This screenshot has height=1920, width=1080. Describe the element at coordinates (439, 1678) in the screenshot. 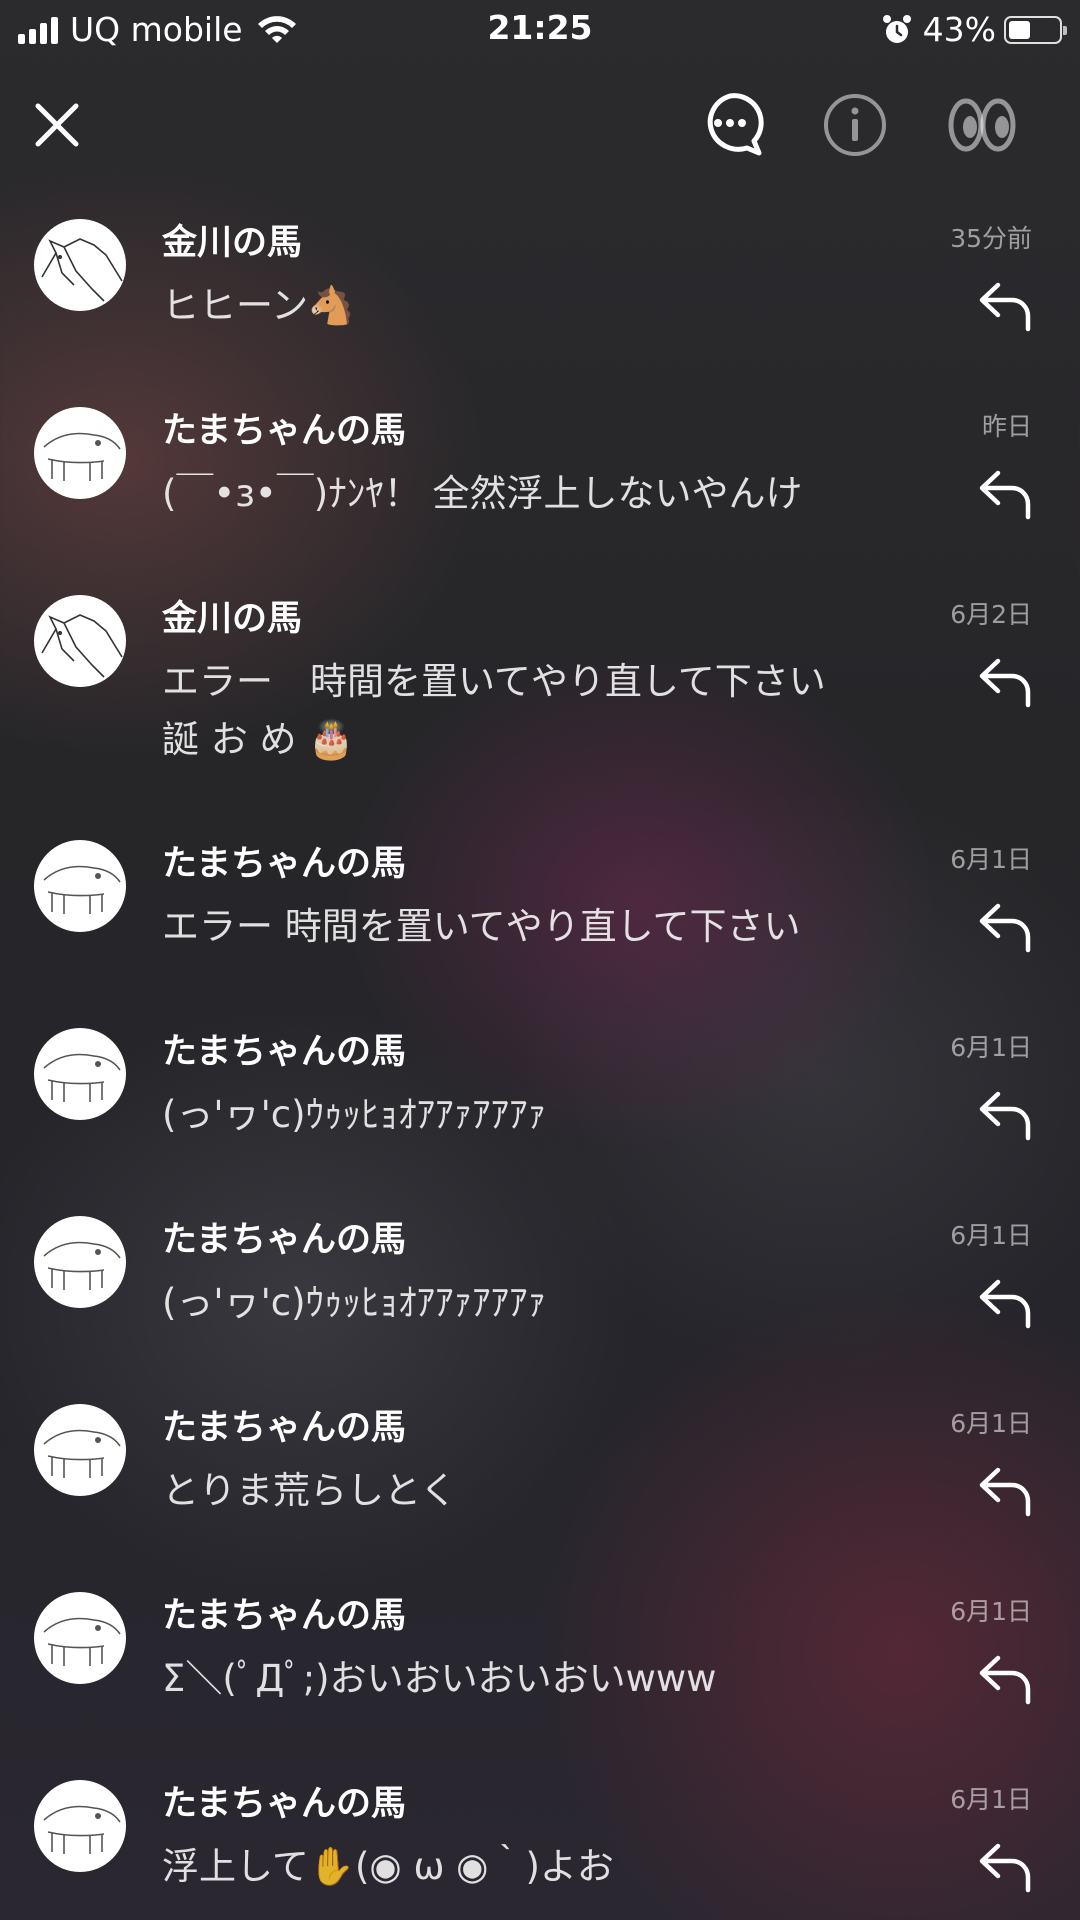

I see `comment-text: Σ＼(ﾟДﾟ;)おいおいおいおいwww` at that location.